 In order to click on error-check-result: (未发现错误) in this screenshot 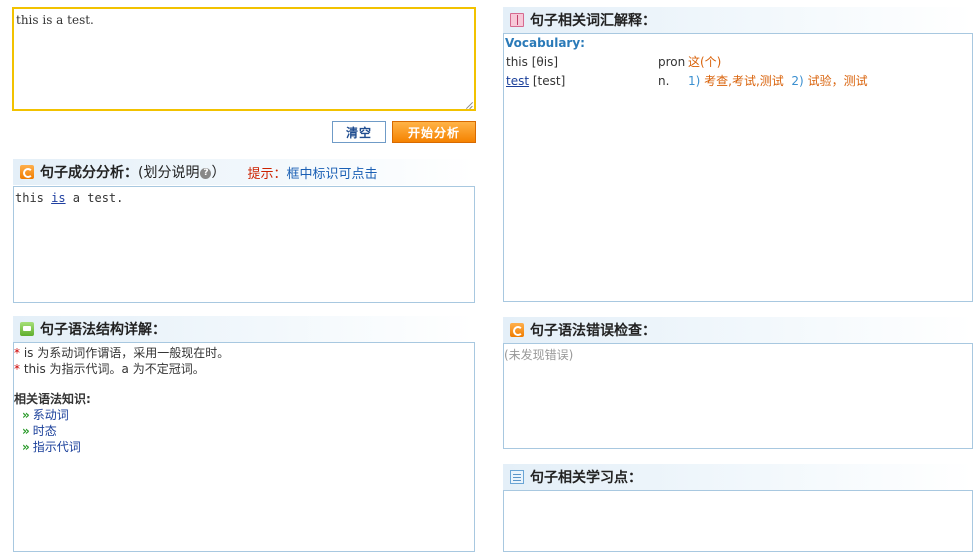, I will do `click(539, 355)`.